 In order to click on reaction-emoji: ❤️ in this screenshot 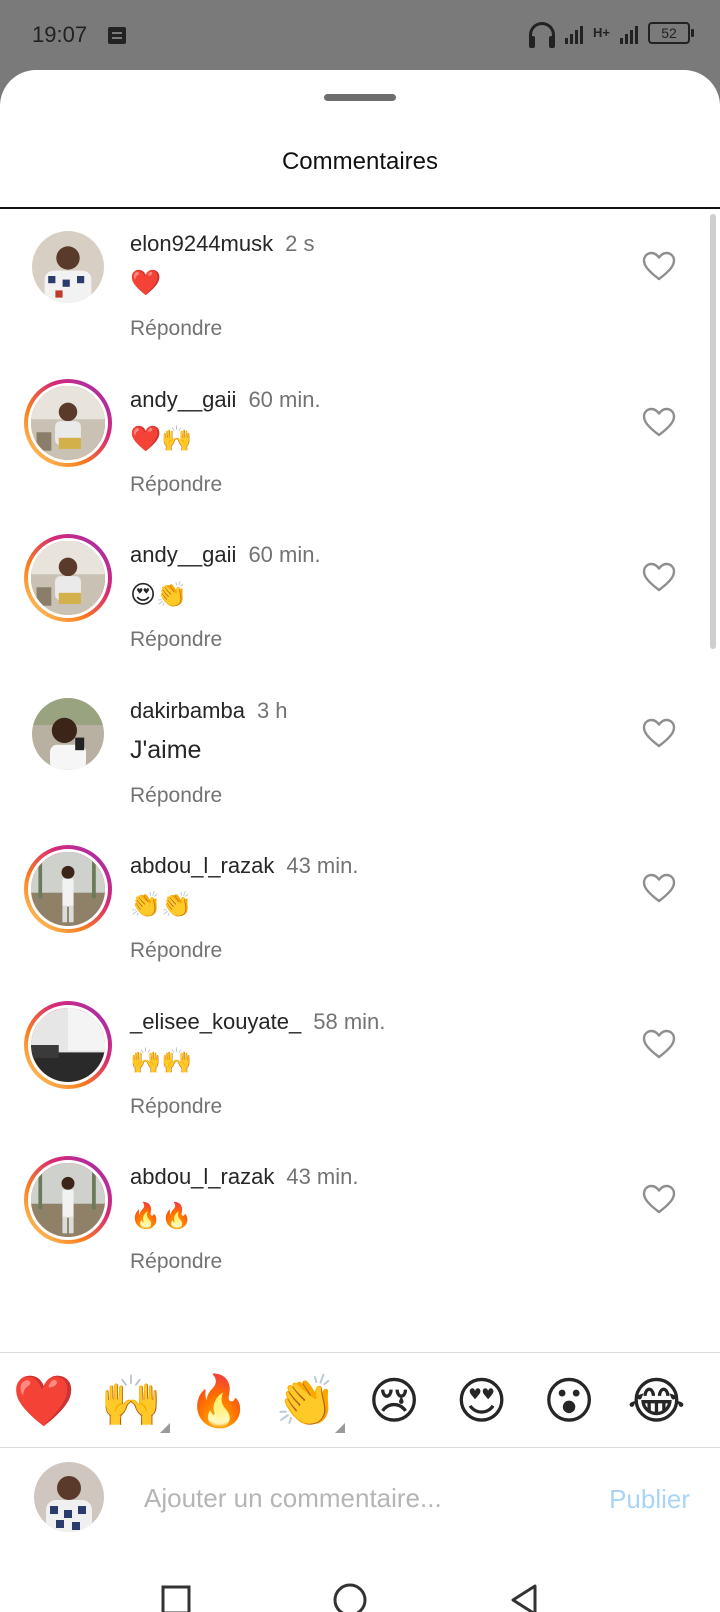, I will do `click(44, 1401)`.